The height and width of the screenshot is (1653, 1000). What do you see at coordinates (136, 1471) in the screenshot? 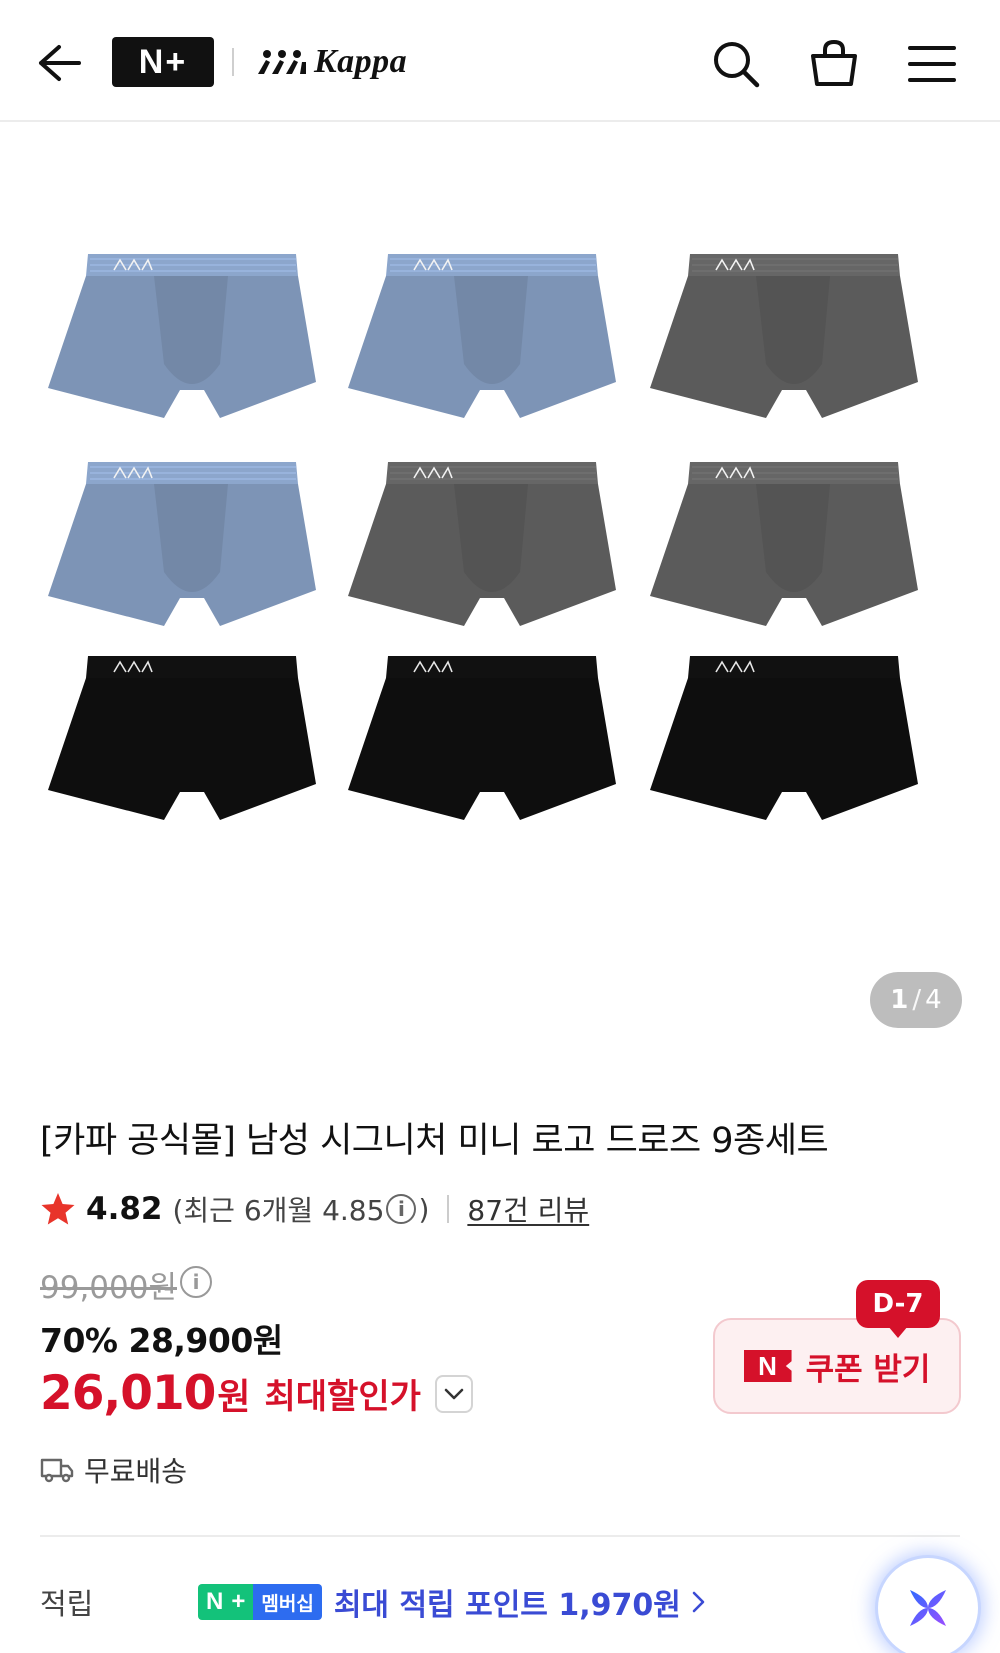
I see `shipping-text: 무료배송` at bounding box center [136, 1471].